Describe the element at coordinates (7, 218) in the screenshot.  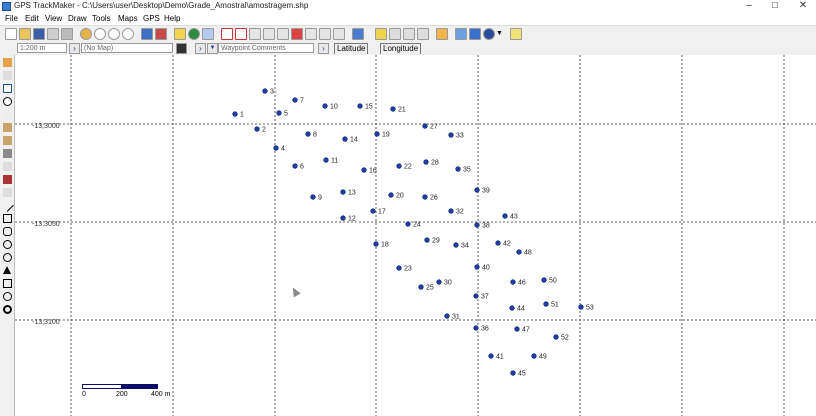
I see `rectangle-icon` at that location.